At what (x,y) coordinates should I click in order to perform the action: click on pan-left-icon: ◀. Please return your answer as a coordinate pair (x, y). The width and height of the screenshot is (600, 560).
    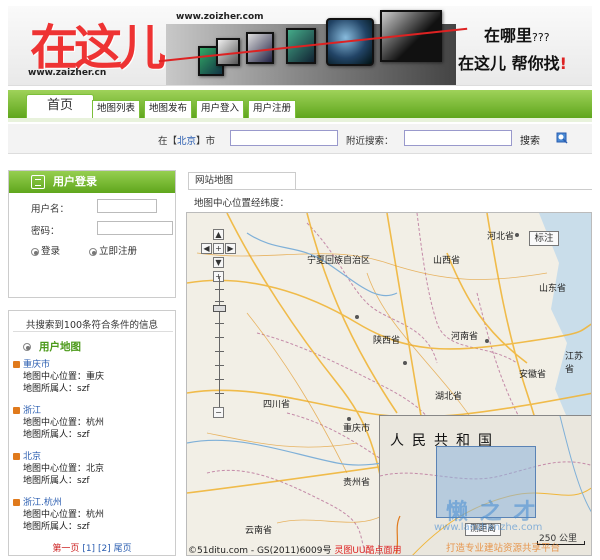
    Looking at the image, I should click on (206, 248).